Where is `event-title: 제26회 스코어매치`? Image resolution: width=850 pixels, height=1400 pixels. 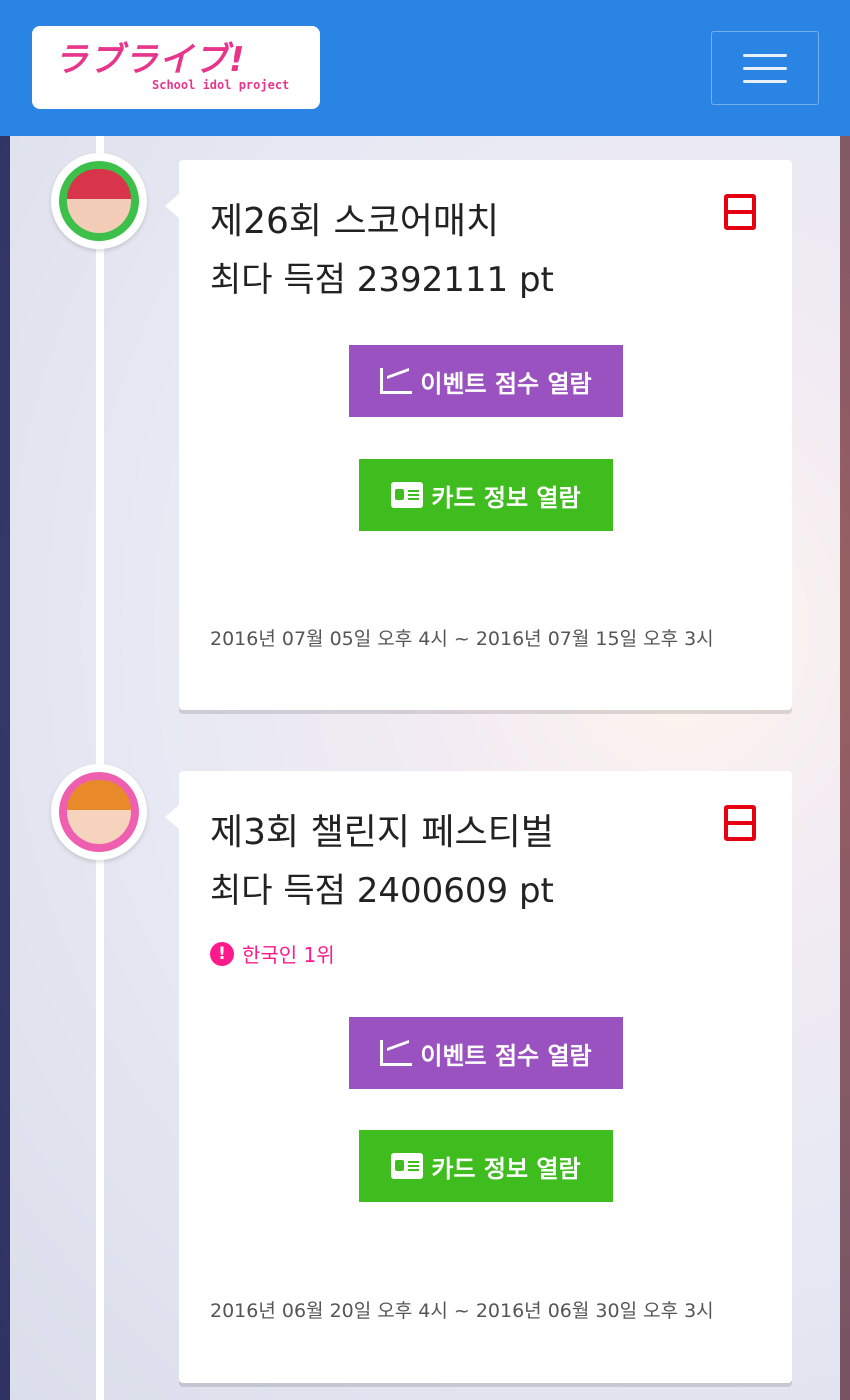 event-title: 제26회 스코어매치 is located at coordinates (355, 221).